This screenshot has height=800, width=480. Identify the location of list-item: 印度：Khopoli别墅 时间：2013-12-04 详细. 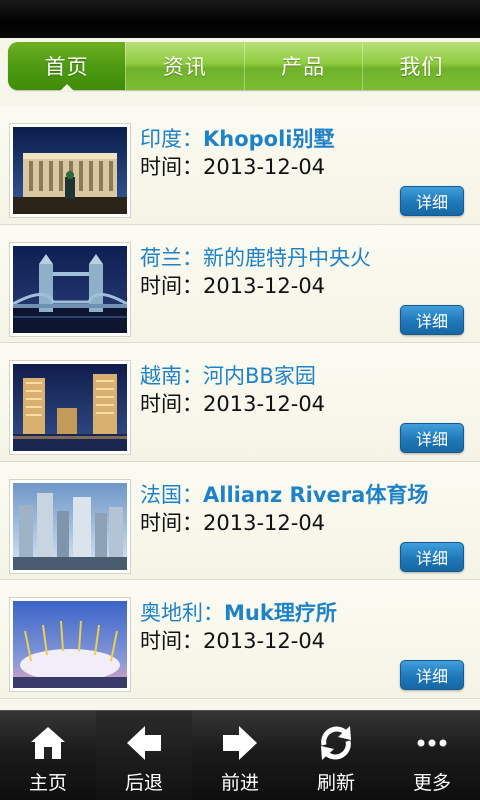
(240, 165).